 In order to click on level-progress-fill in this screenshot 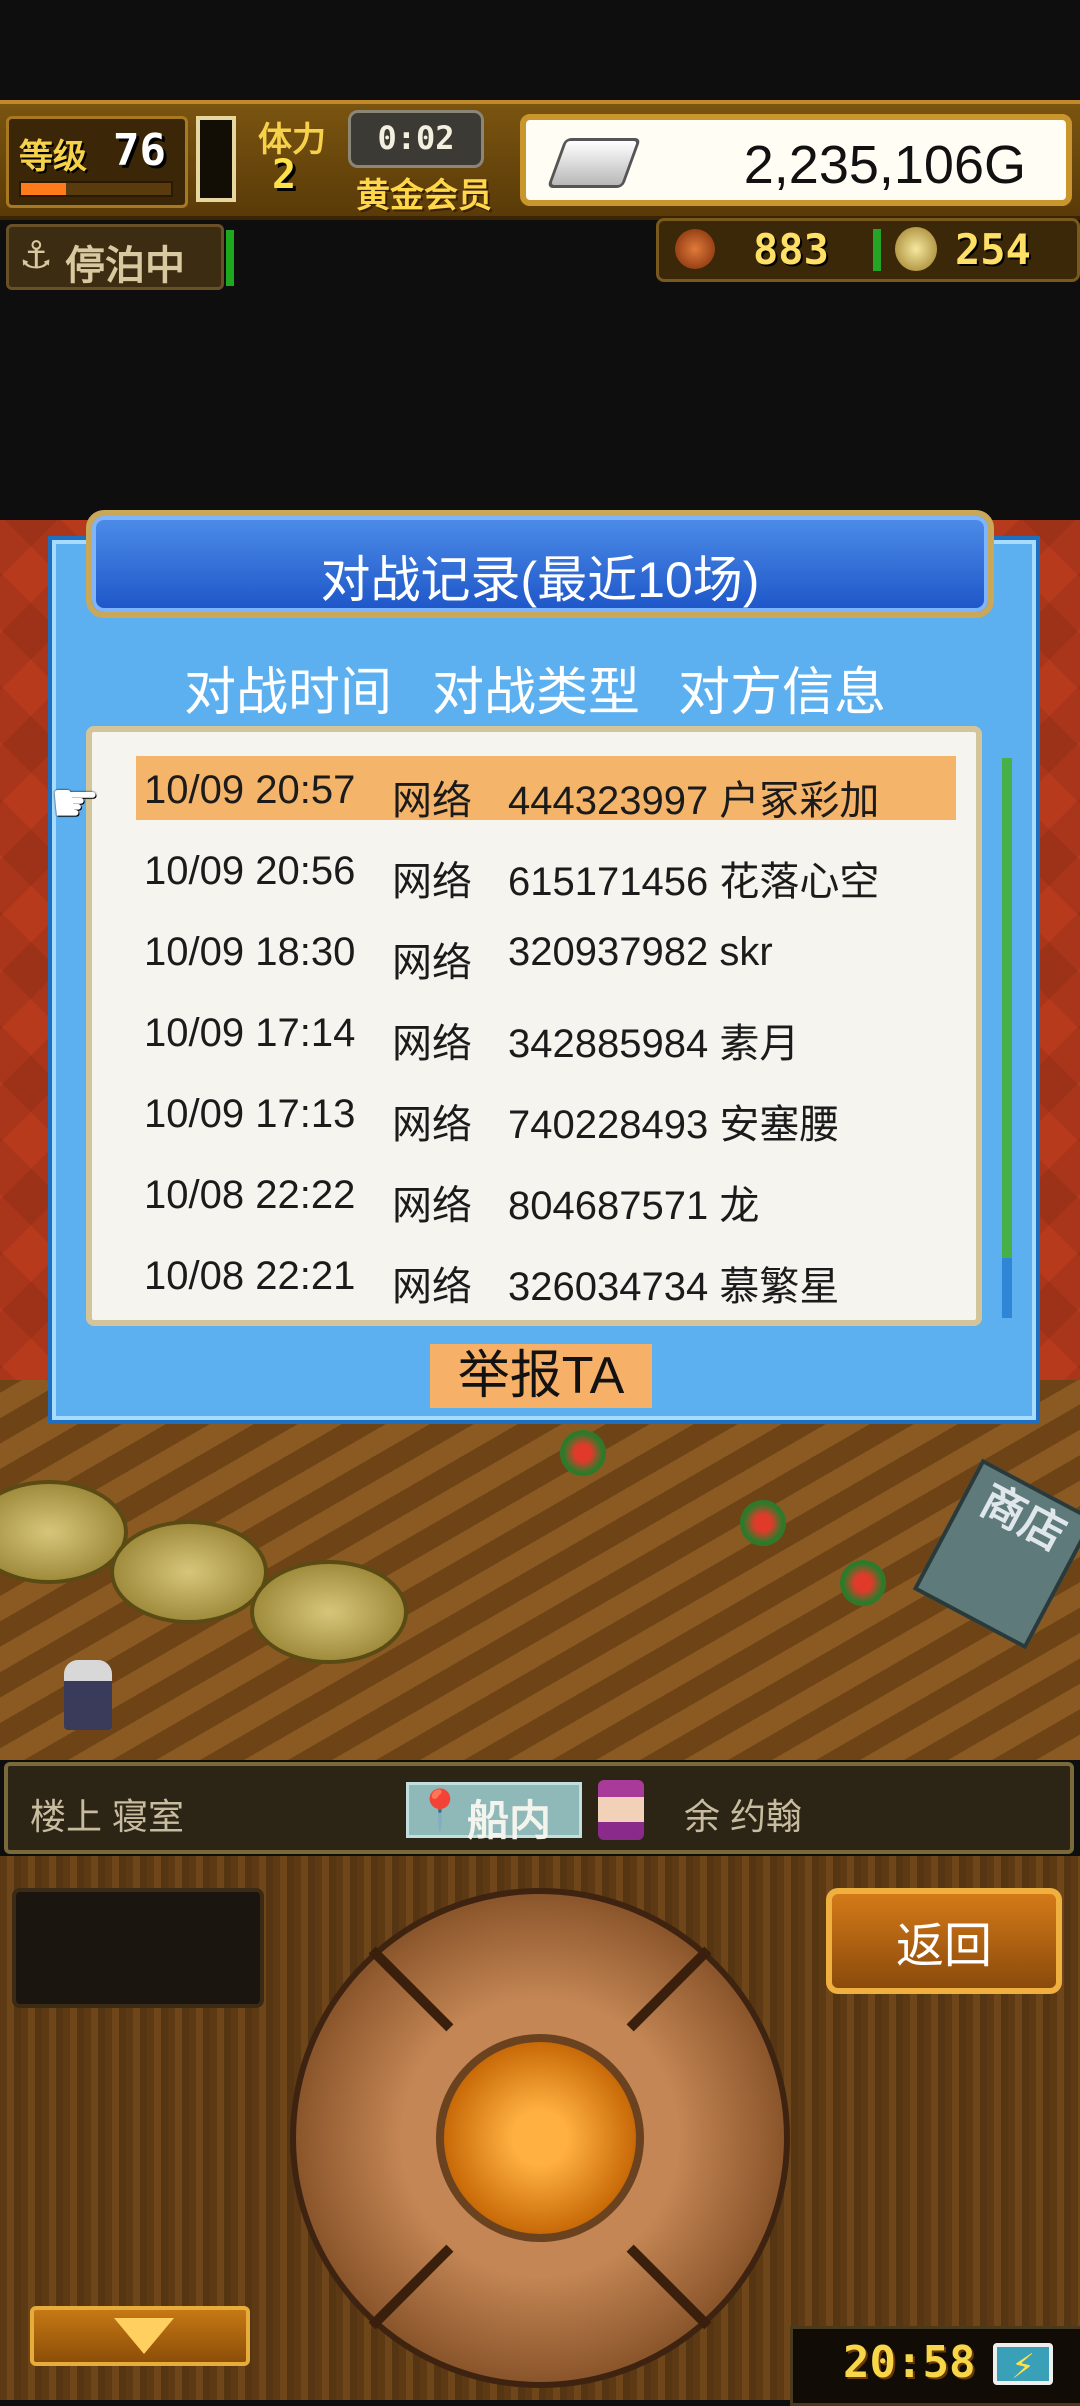, I will do `click(43, 189)`.